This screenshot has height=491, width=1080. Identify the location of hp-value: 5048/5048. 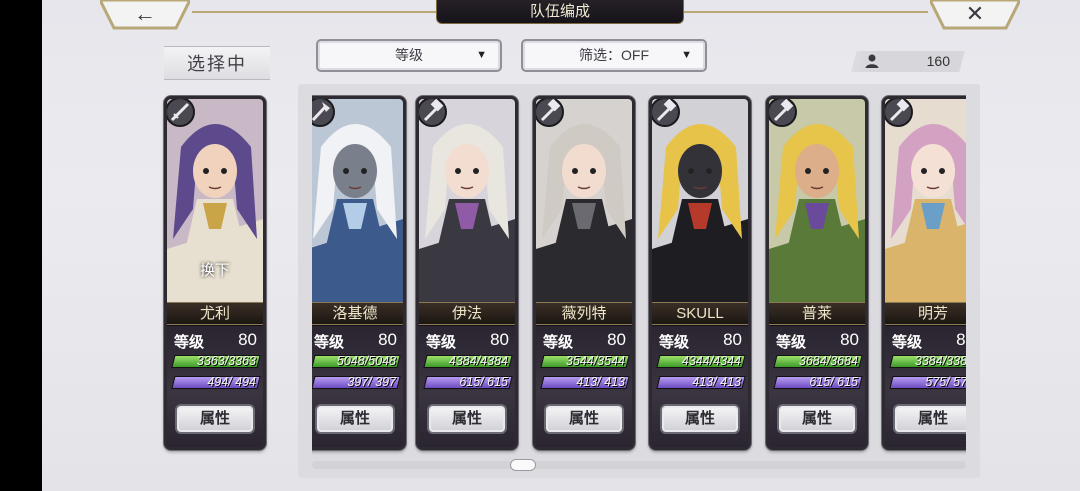
(366, 361).